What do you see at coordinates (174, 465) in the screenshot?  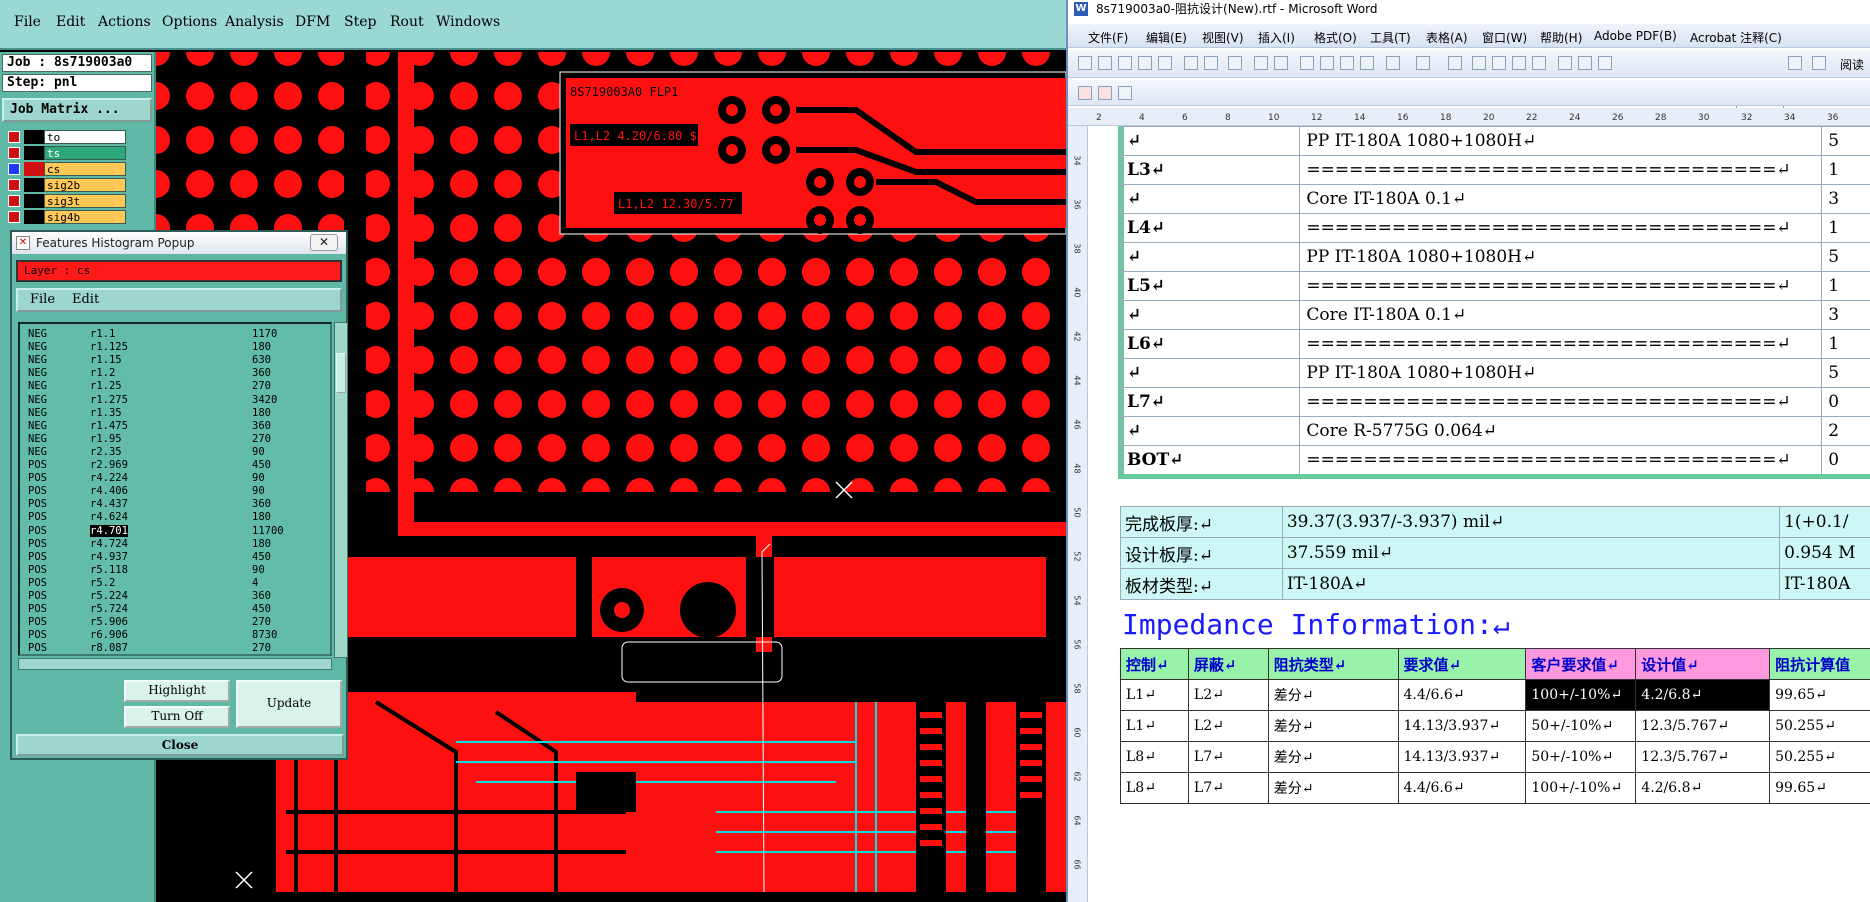 I see `histogram-row: POS r2.969 450` at bounding box center [174, 465].